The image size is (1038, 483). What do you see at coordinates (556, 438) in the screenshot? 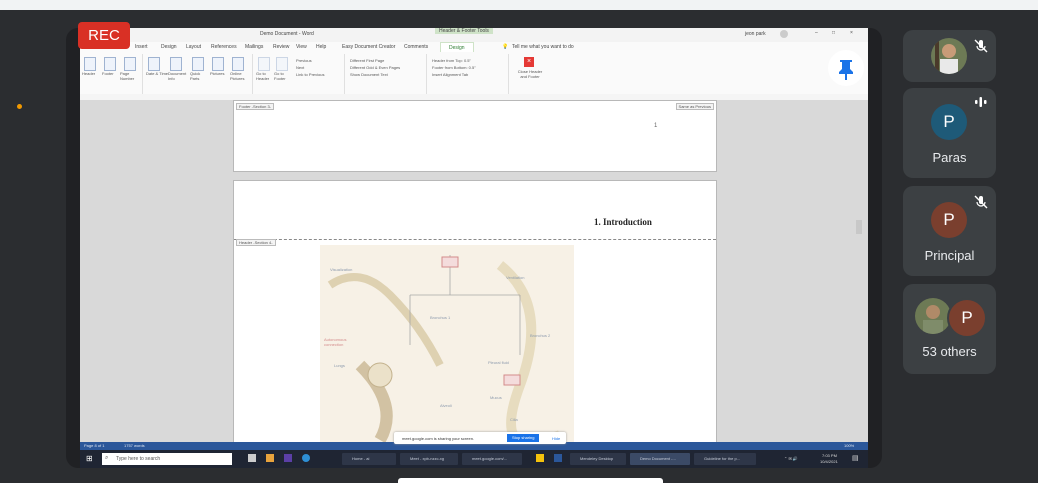
I see `hide-button: Hide` at bounding box center [556, 438].